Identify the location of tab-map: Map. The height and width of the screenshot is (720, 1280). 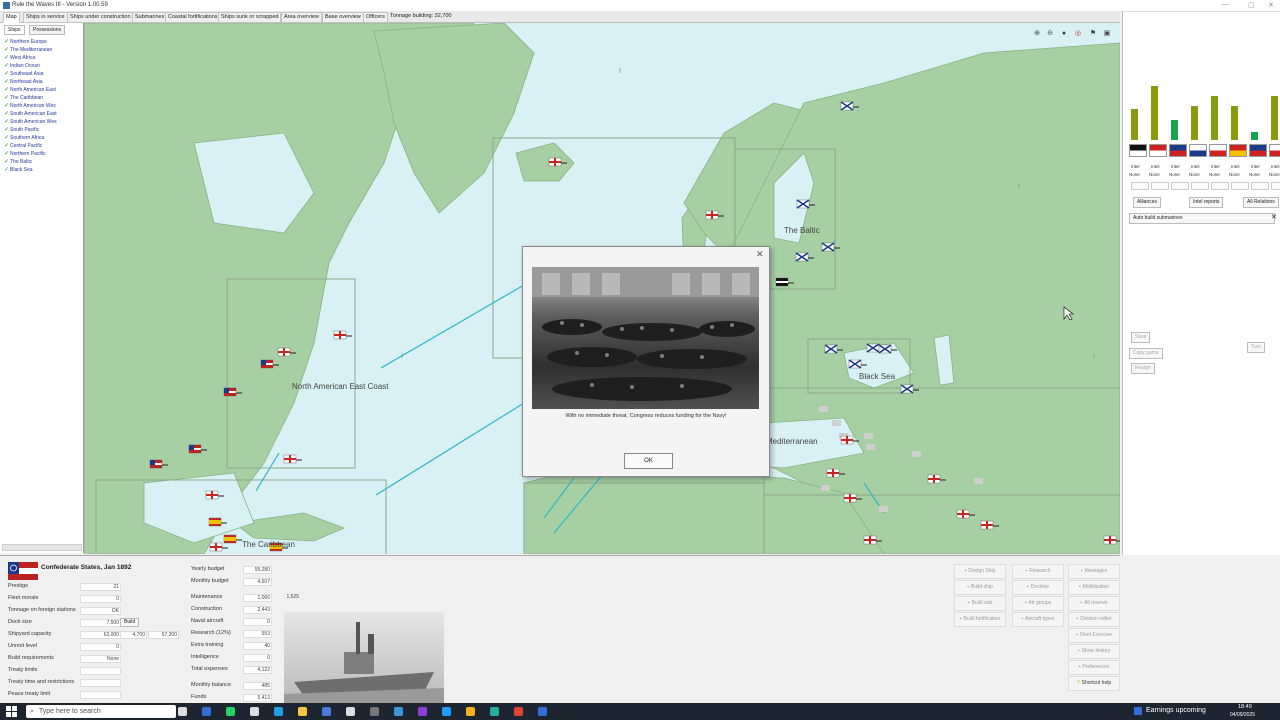
(11, 17).